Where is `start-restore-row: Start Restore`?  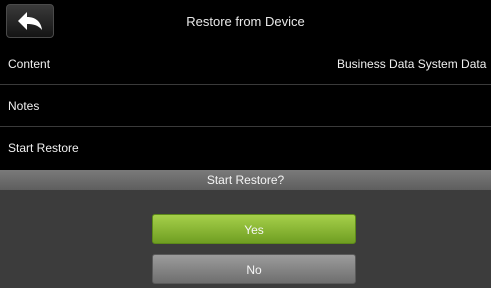 start-restore-row: Start Restore is located at coordinates (245, 148).